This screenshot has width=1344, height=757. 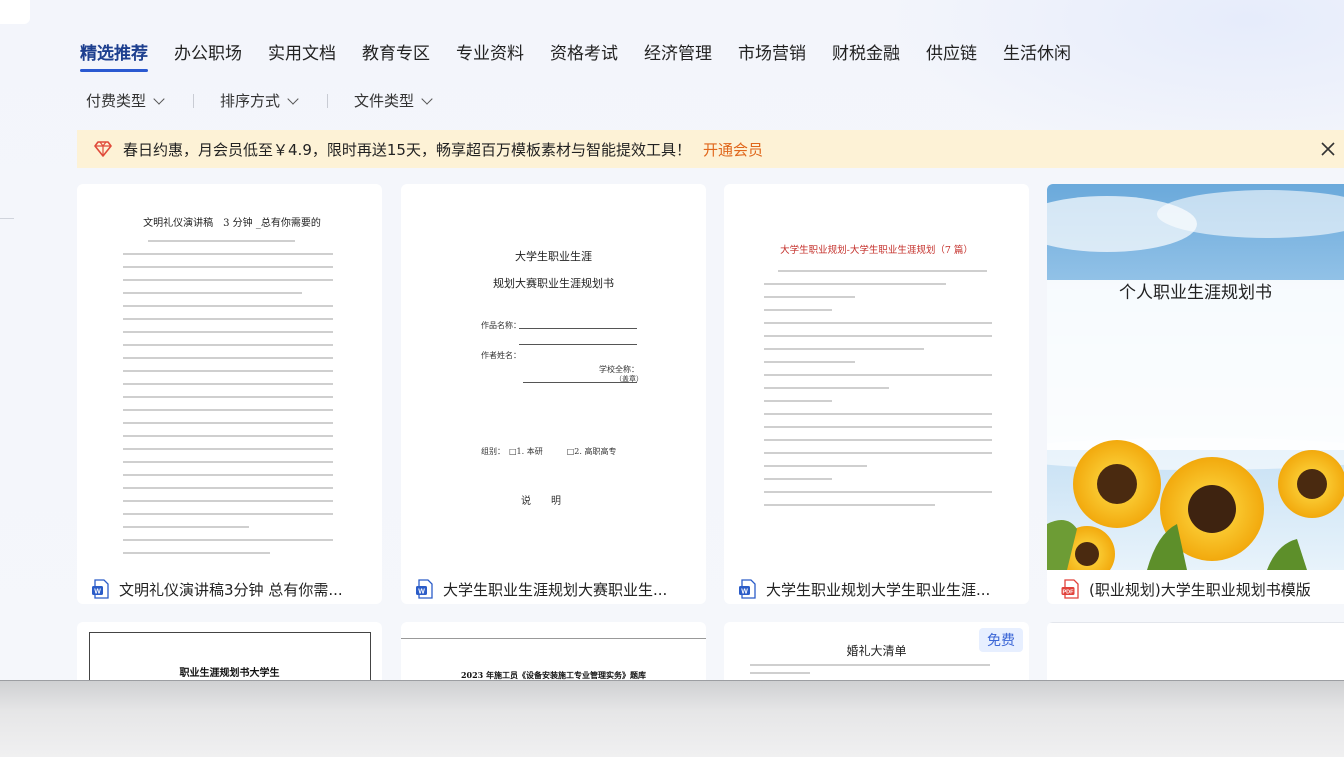 I want to click on top-left-corner, so click(x=15, y=12).